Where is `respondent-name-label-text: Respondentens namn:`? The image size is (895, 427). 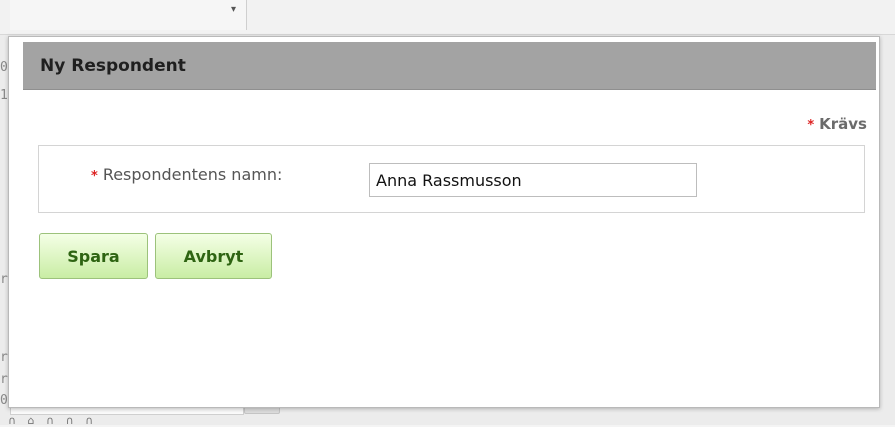 respondent-name-label-text: Respondentens namn: is located at coordinates (192, 174).